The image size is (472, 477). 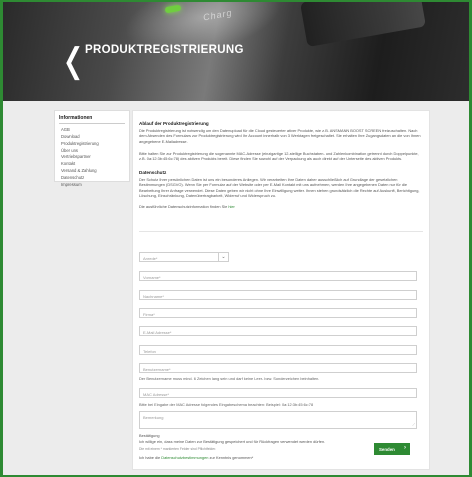 What do you see at coordinates (278, 368) in the screenshot?
I see `benutzername-field: Benutzername*` at bounding box center [278, 368].